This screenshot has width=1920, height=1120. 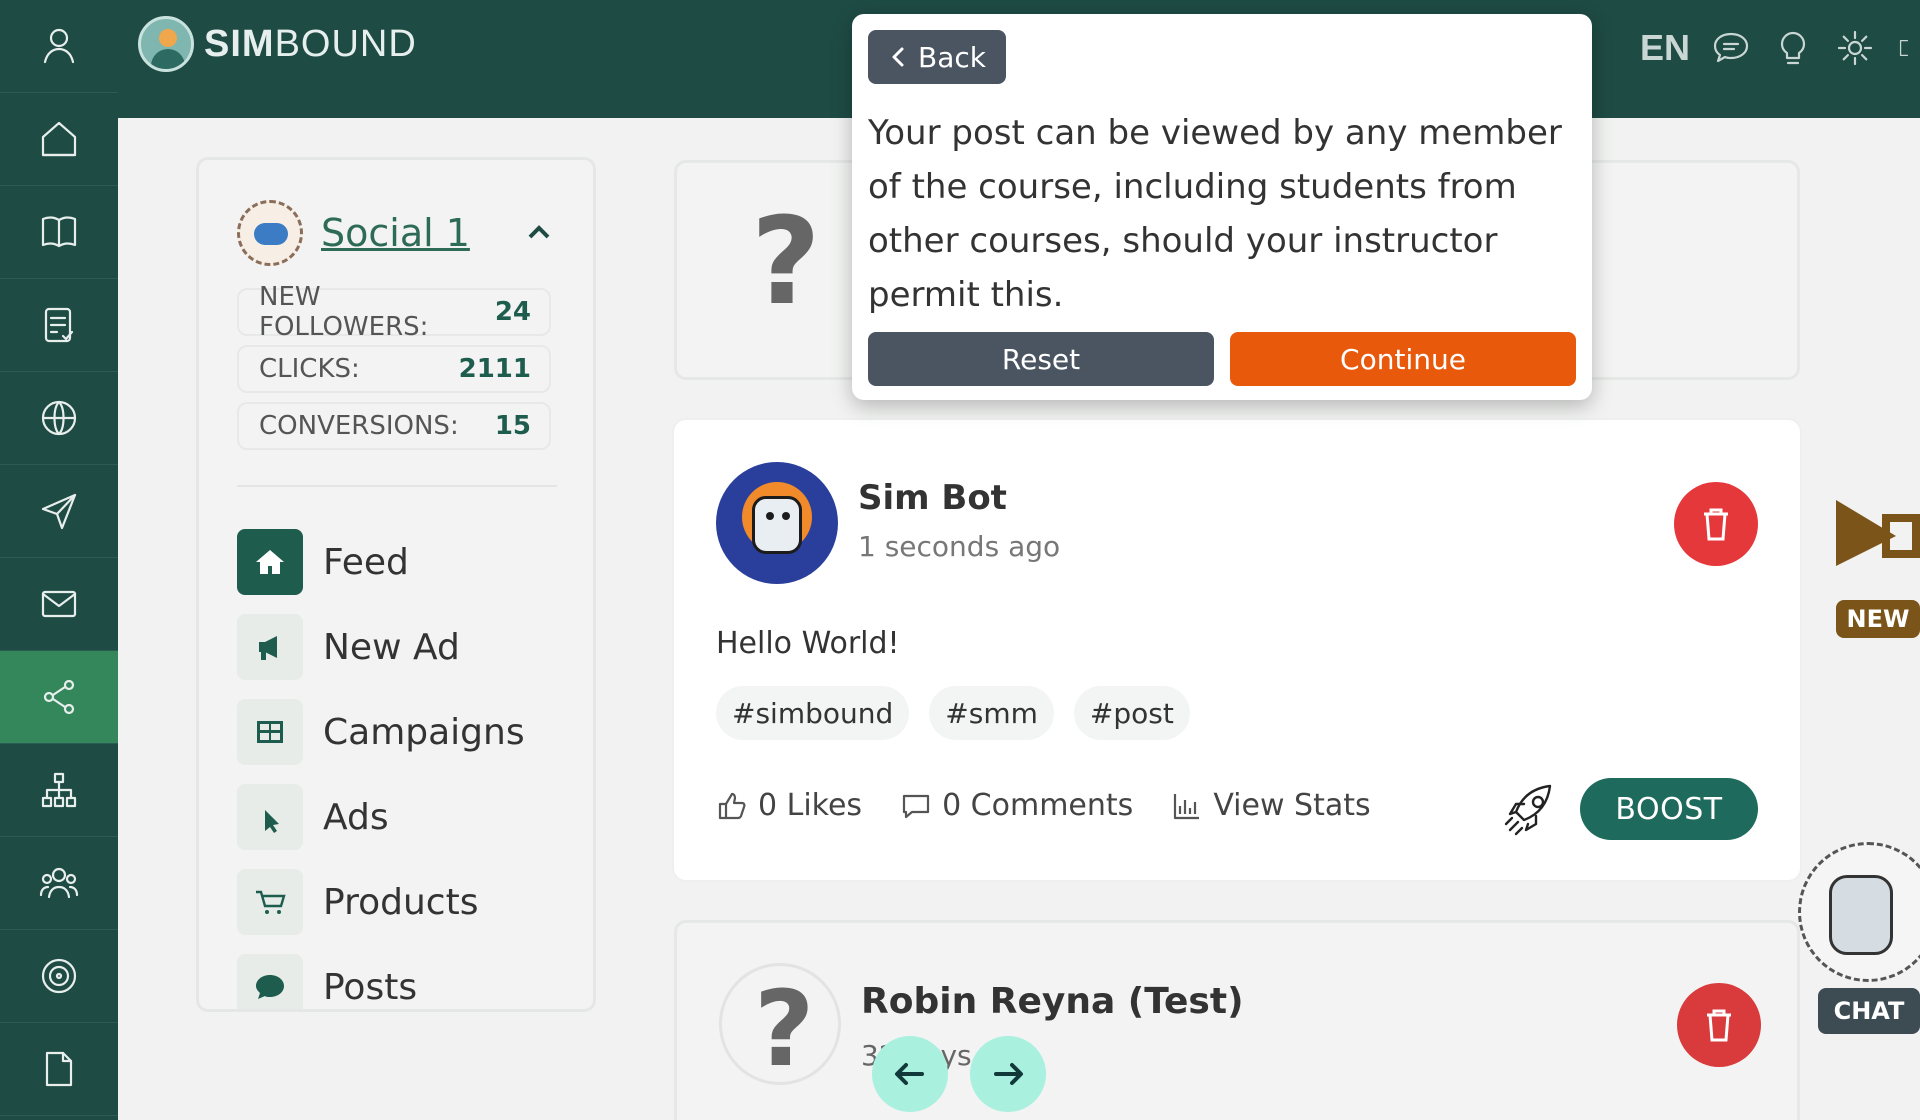 I want to click on profile-nav, so click(x=59, y=46).